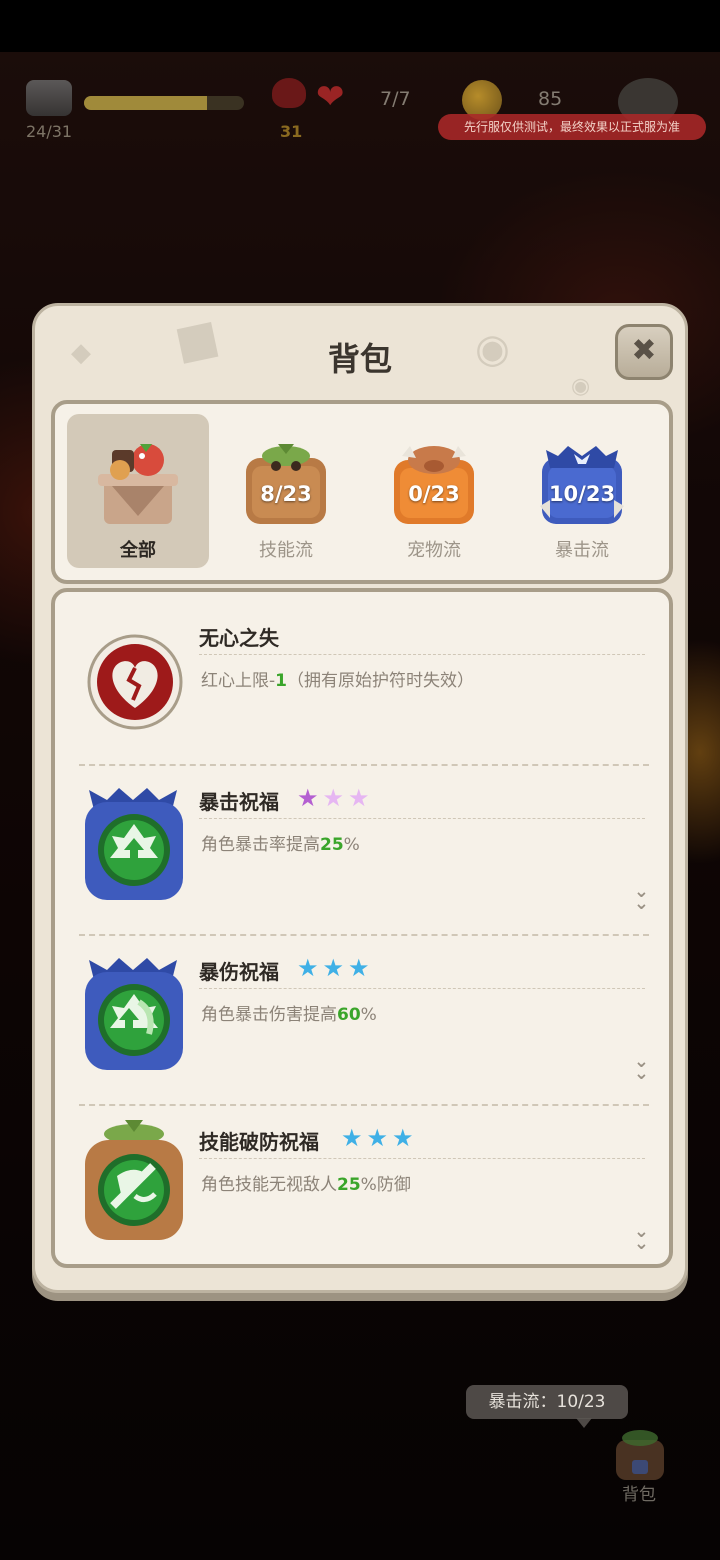  Describe the element at coordinates (330, 97) in the screenshot. I see `heart-icon: ❤` at that location.